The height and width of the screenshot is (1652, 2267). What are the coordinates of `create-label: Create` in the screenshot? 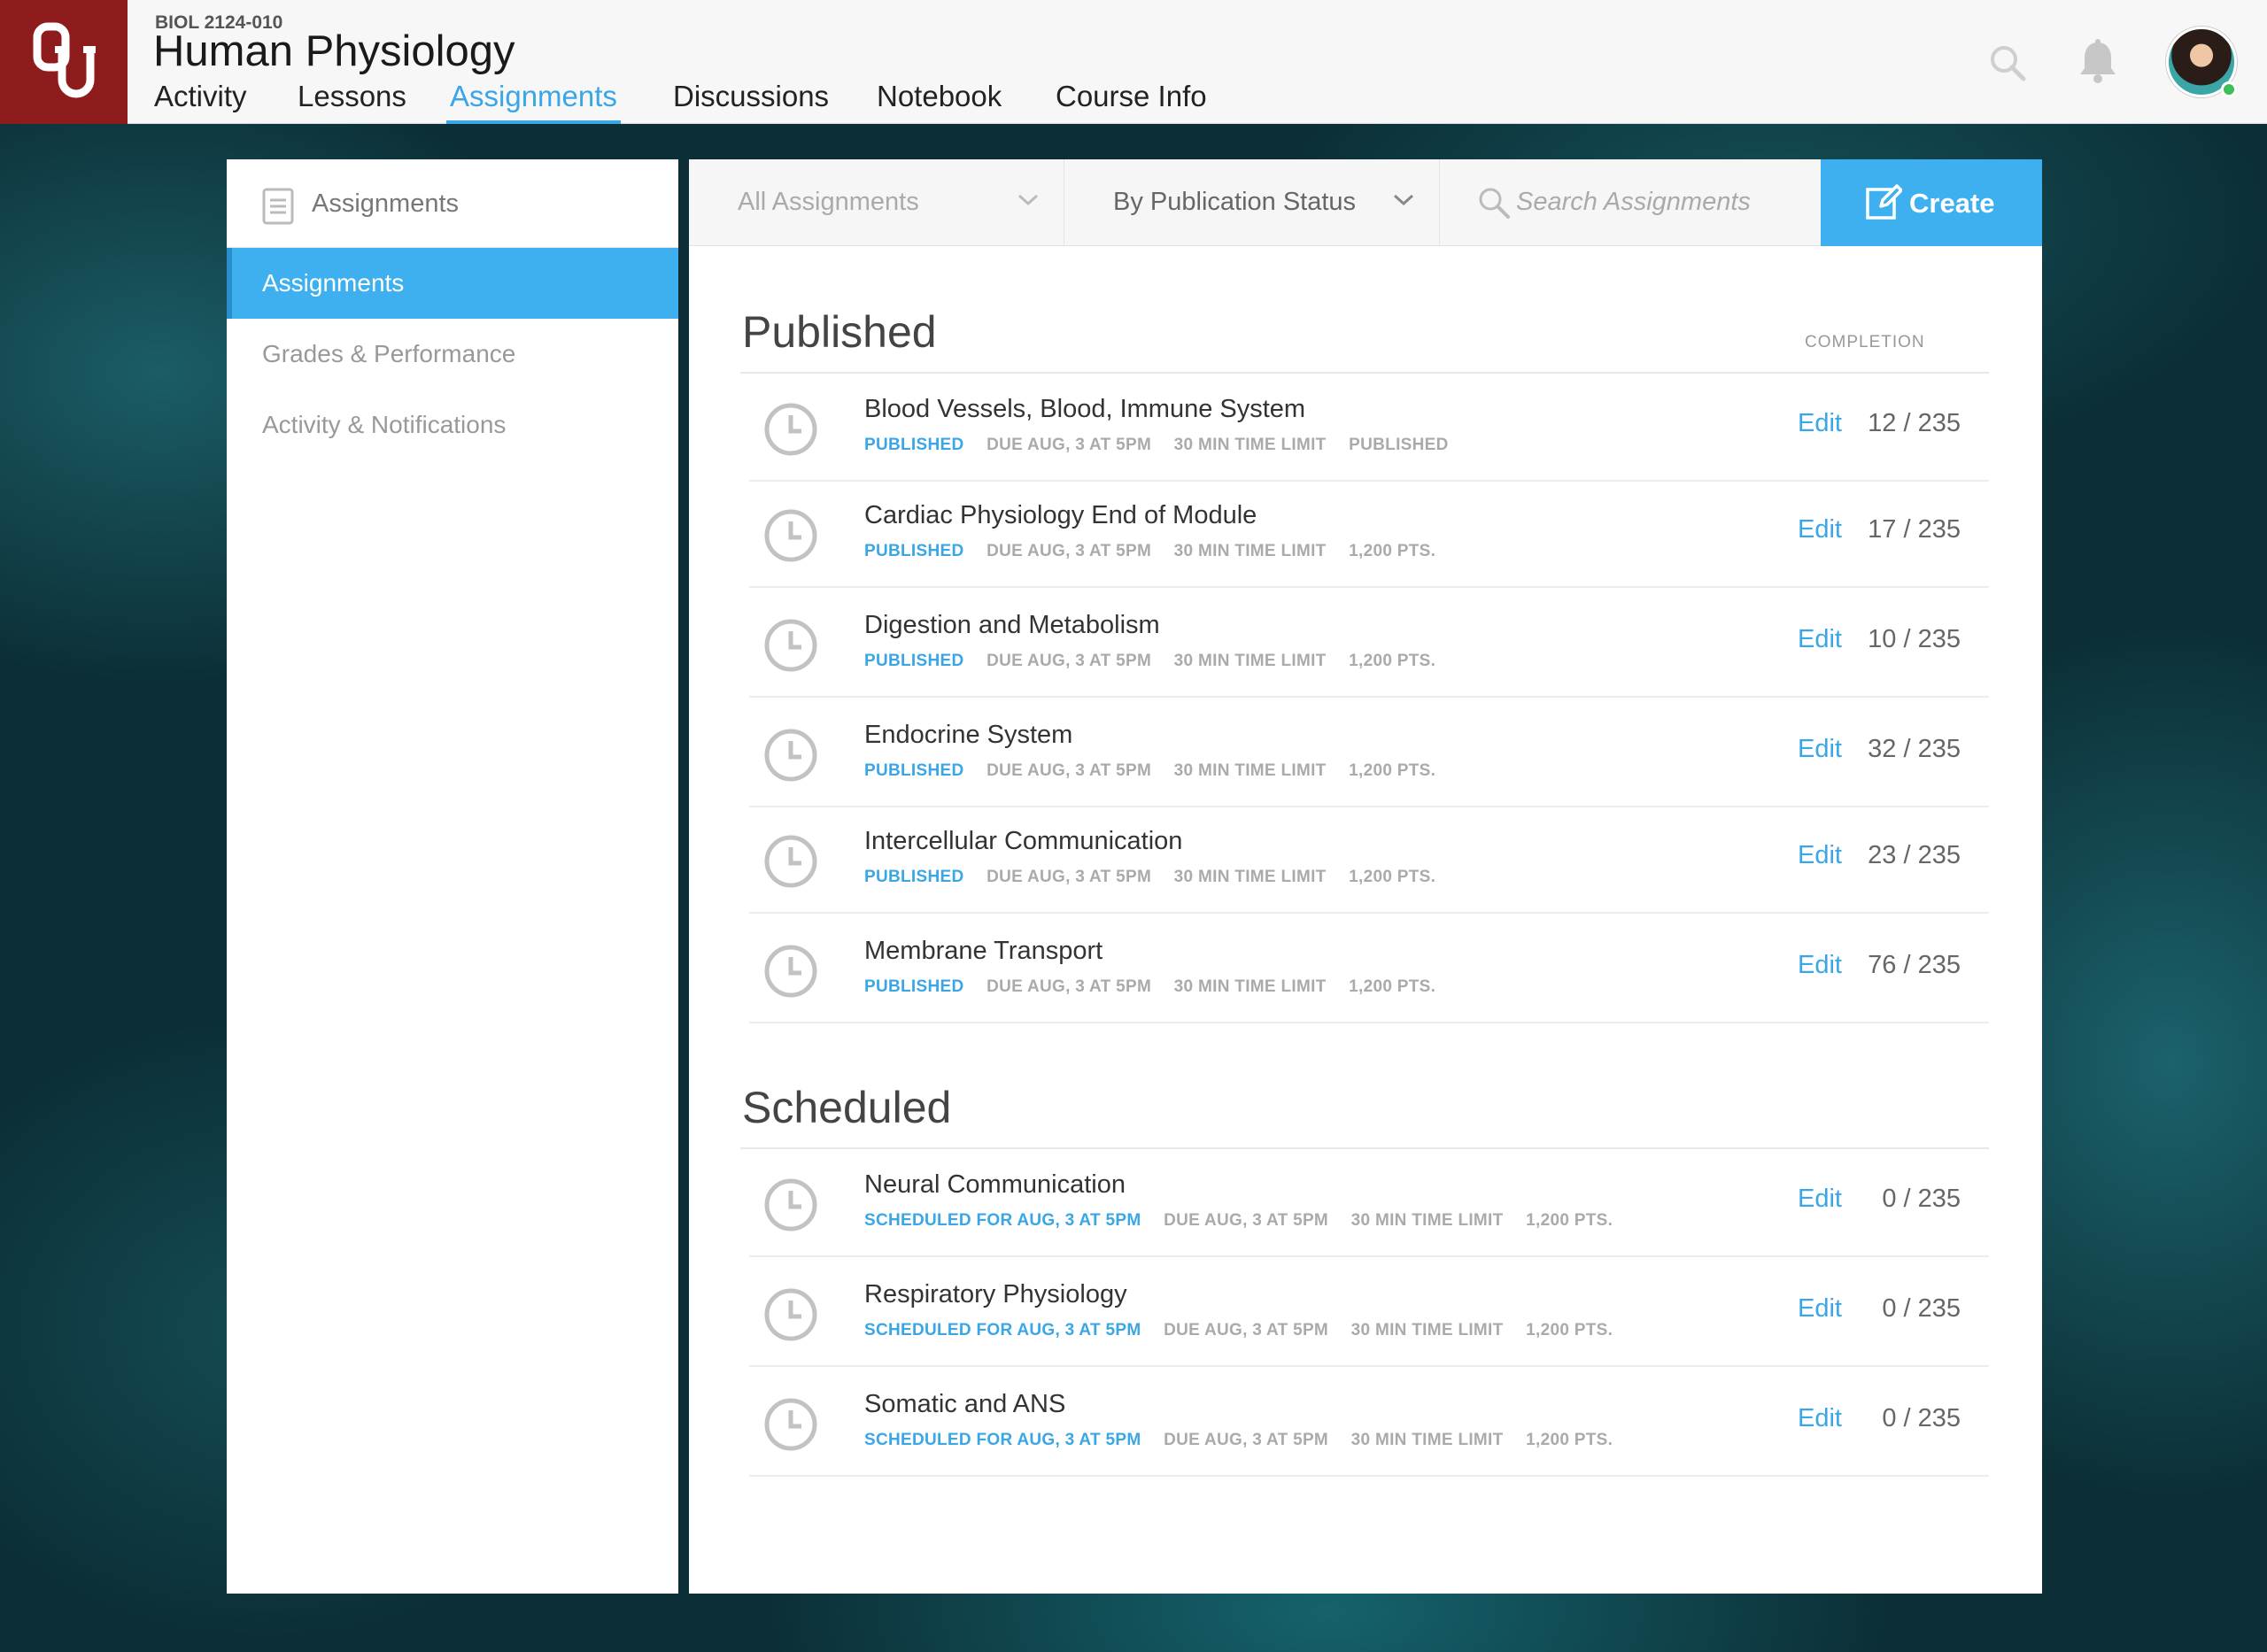 It's located at (1952, 203).